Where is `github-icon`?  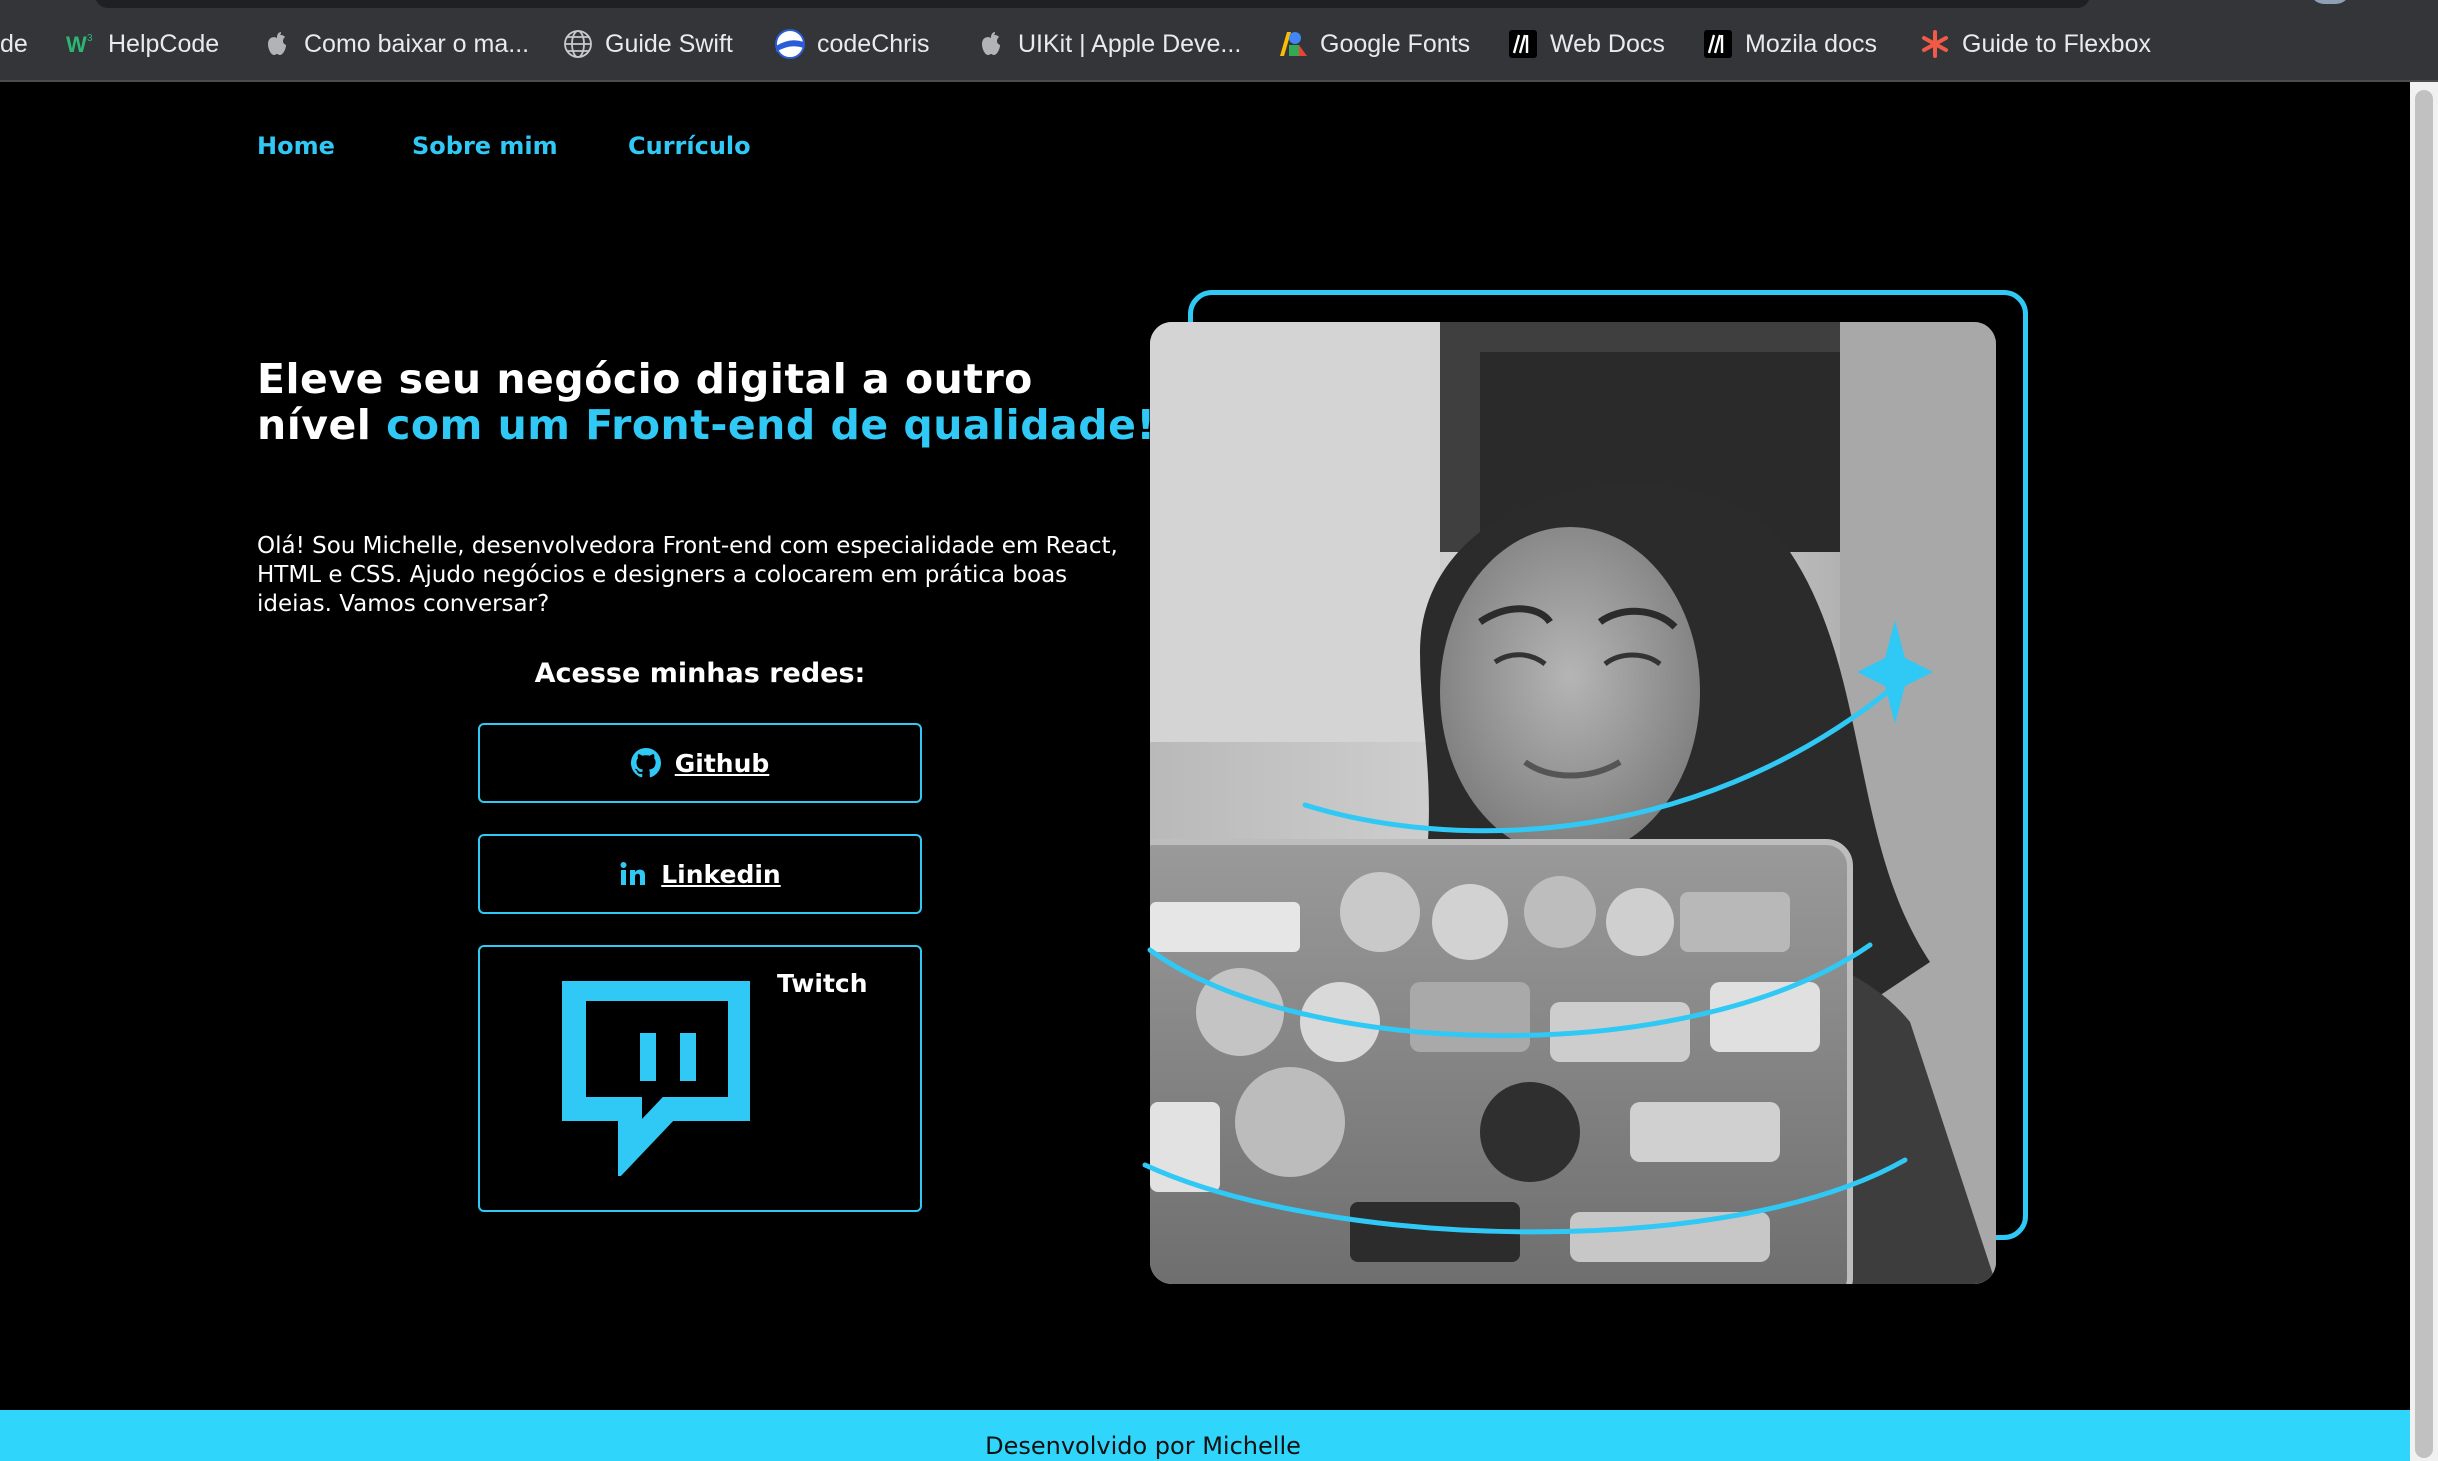 github-icon is located at coordinates (645, 763).